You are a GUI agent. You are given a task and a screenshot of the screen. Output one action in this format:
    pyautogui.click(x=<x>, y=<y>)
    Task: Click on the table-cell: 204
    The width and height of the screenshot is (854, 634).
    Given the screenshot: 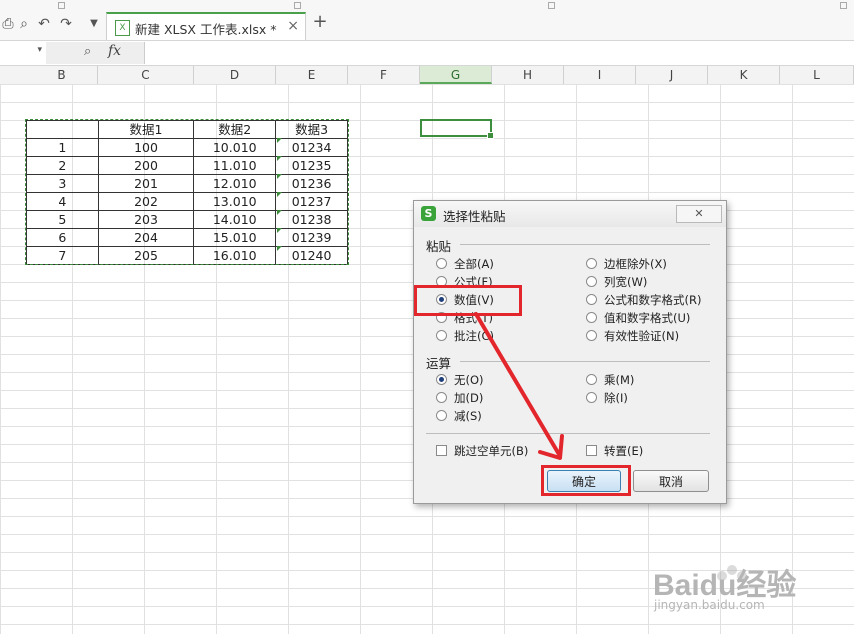 What is the action you would take?
    pyautogui.click(x=146, y=237)
    